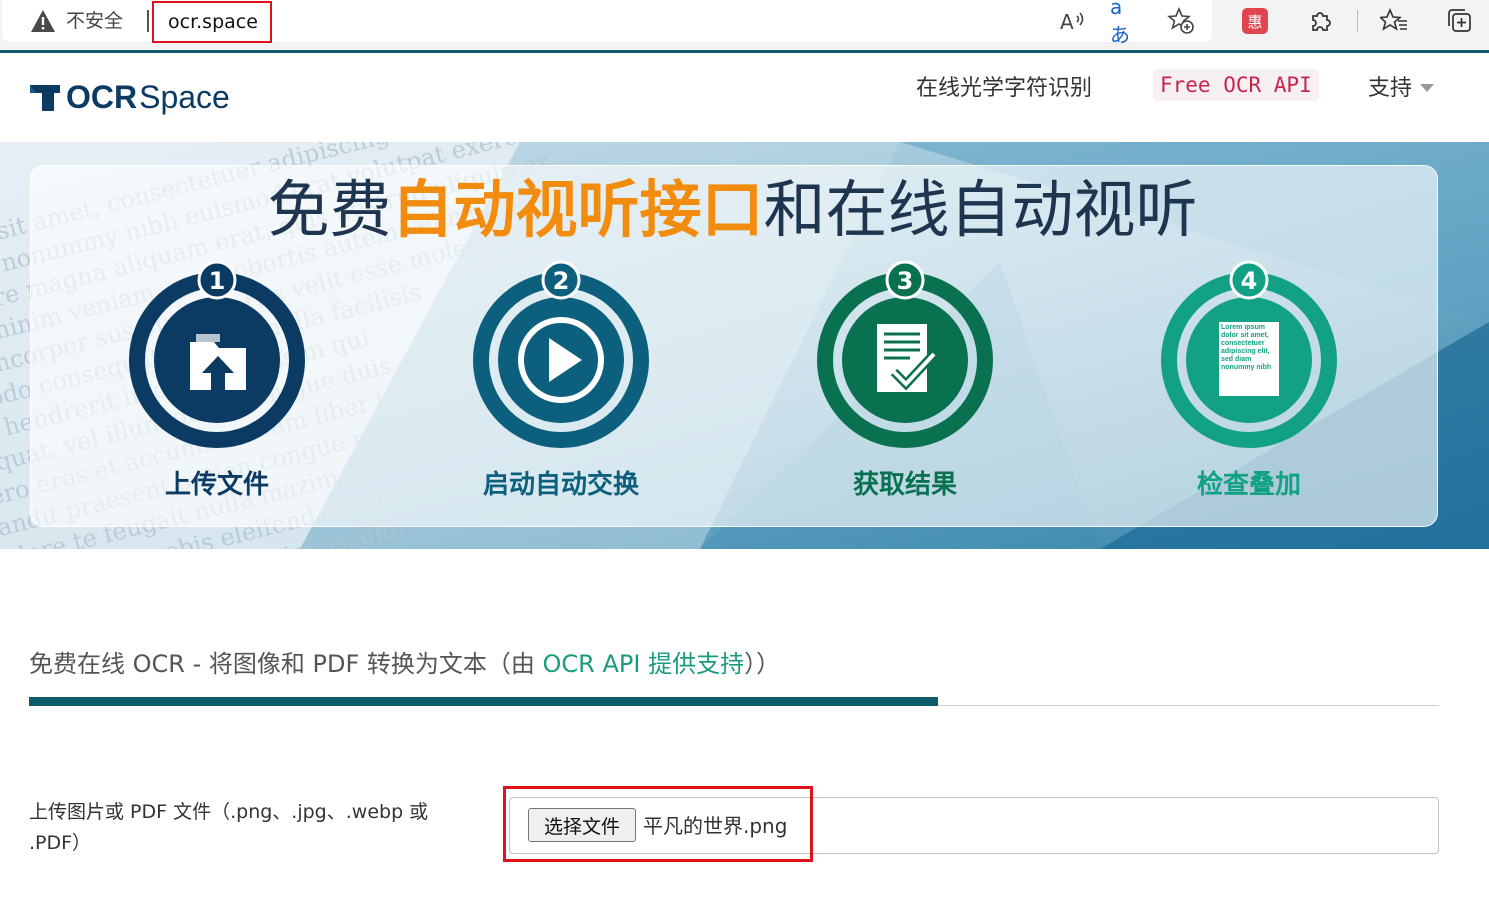 This screenshot has height=897, width=1489. Describe the element at coordinates (148, 21) in the screenshot. I see `address-divider` at that location.